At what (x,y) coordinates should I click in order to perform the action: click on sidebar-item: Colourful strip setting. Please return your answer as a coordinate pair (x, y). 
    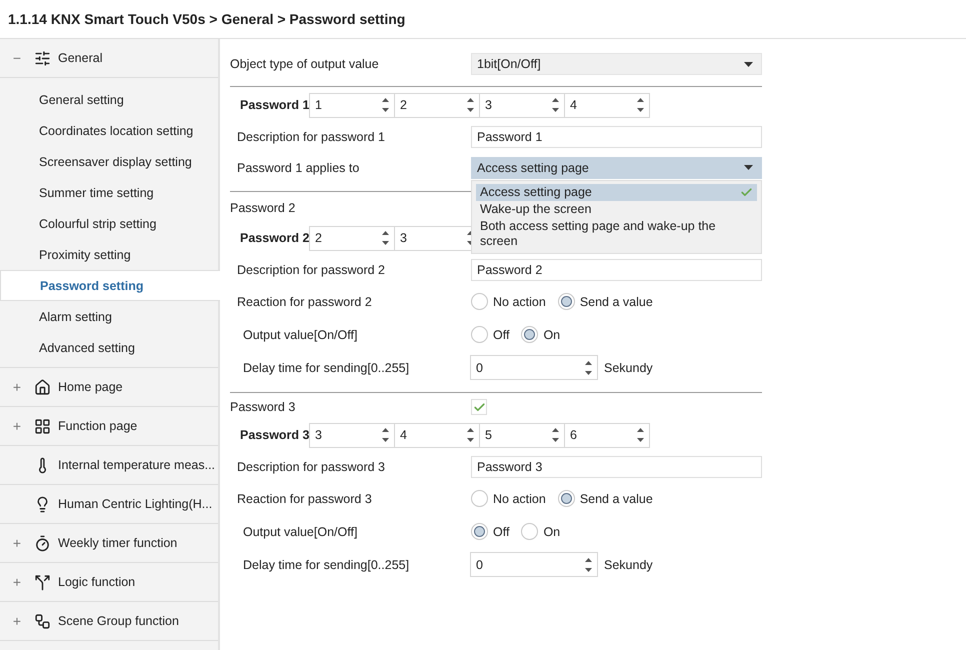
    Looking at the image, I should click on (109, 223).